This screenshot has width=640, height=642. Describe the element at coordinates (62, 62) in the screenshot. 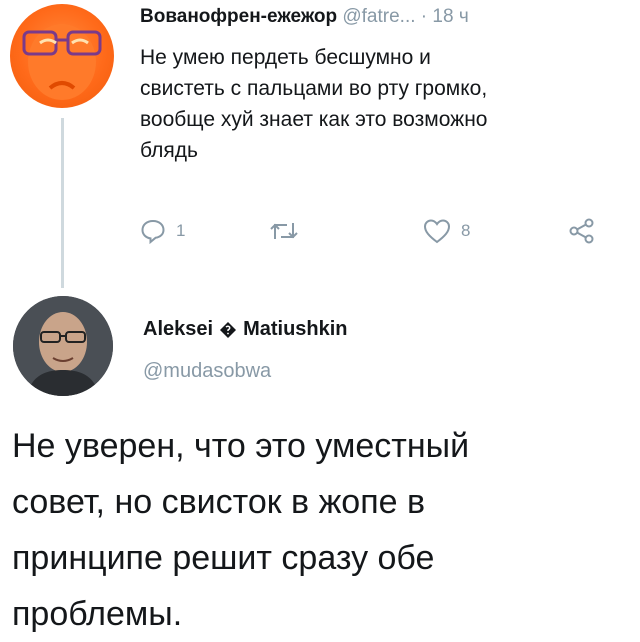

I see `avatar-face-icon` at that location.